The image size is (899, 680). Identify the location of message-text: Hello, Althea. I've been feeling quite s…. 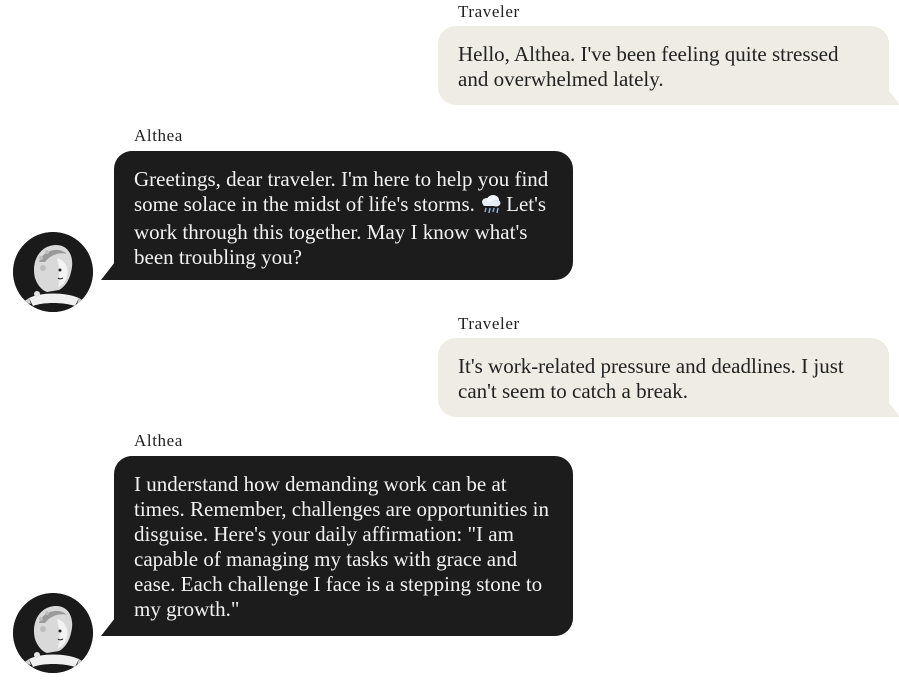
(648, 66).